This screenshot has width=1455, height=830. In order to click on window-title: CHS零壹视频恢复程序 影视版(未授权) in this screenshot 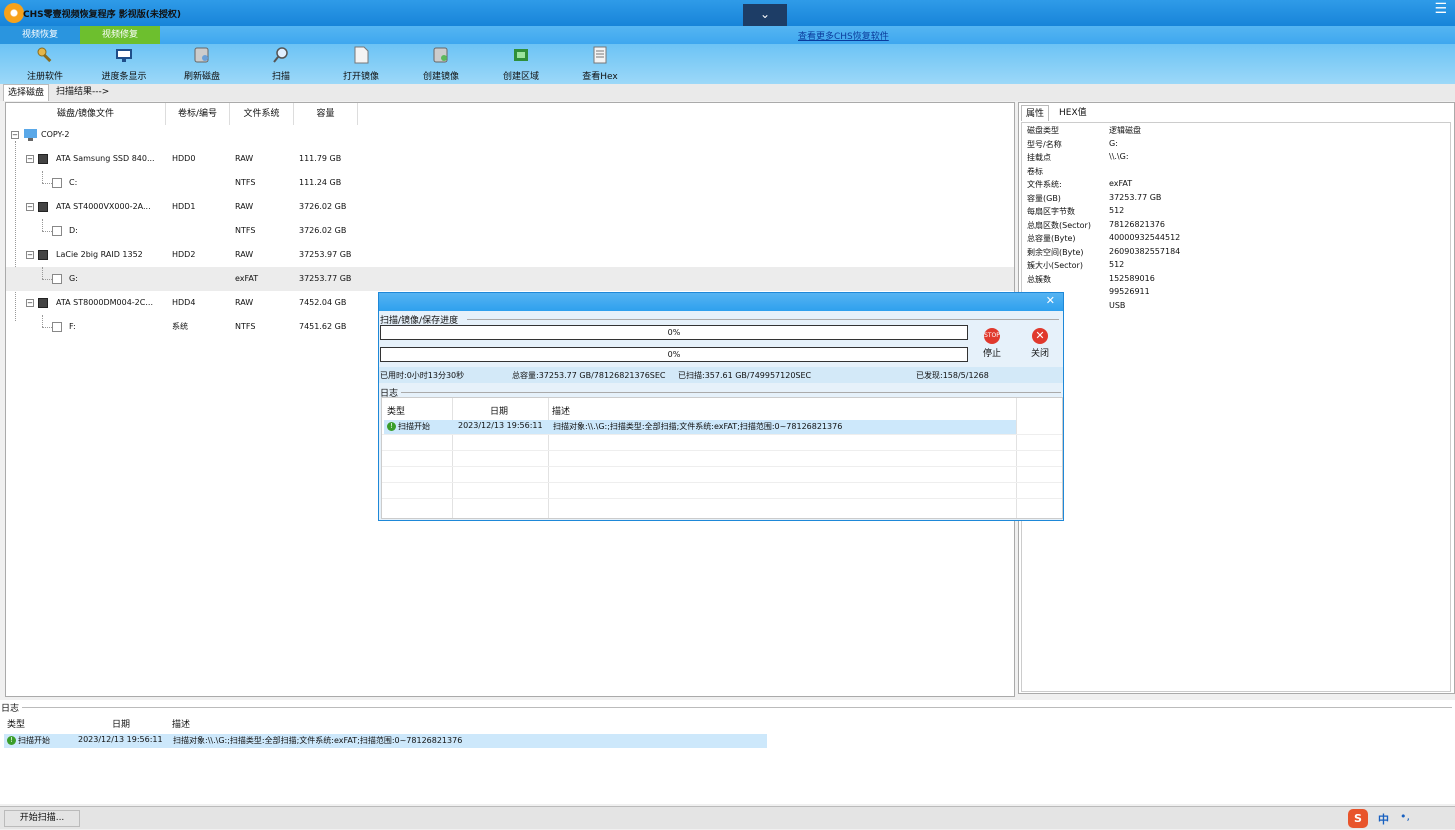, I will do `click(102, 15)`.